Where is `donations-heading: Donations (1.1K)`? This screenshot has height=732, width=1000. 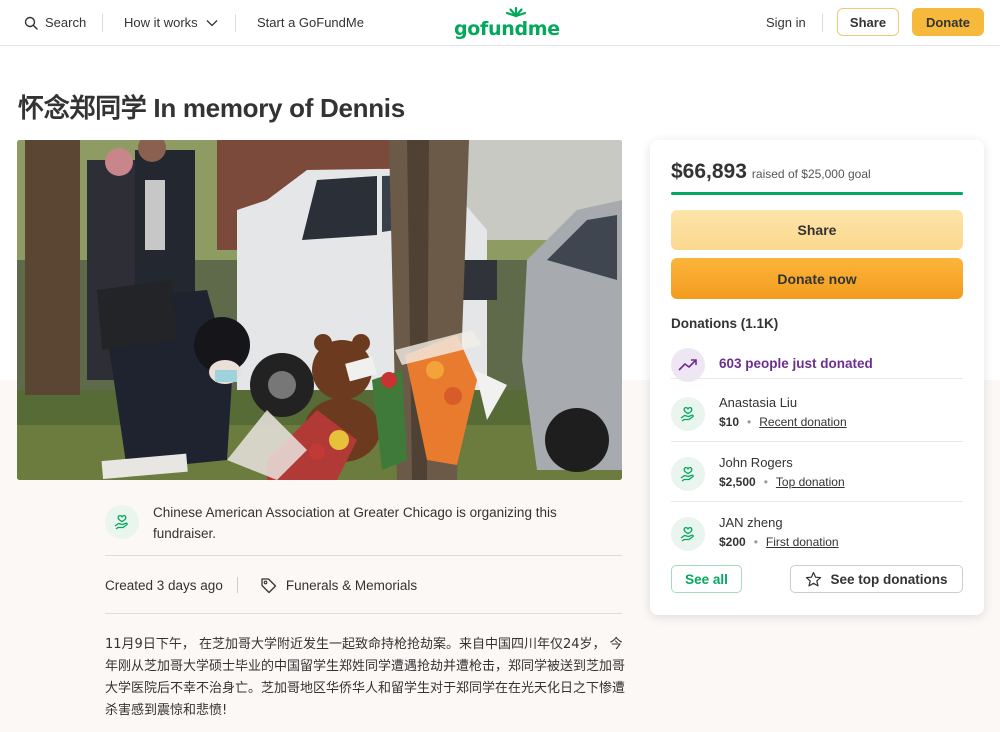 donations-heading: Donations (1.1K) is located at coordinates (725, 323).